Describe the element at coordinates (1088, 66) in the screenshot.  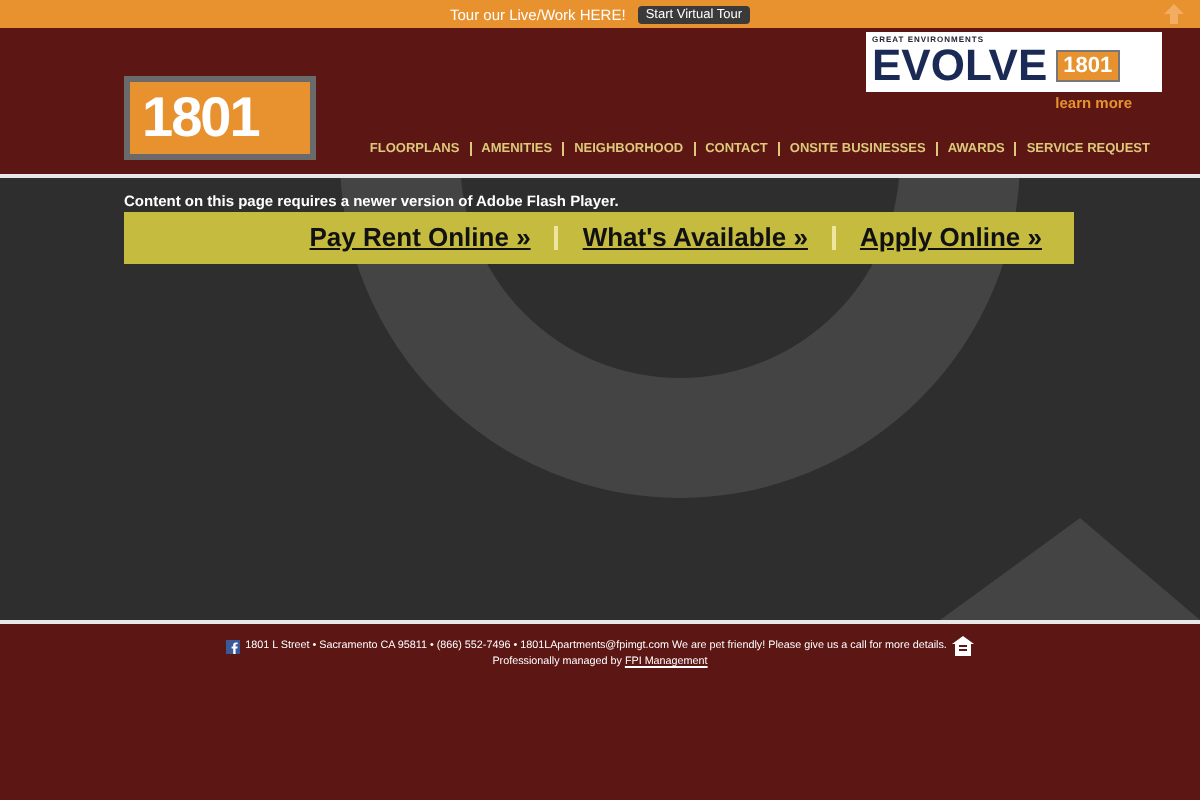
I see `banner-badge: 1801` at that location.